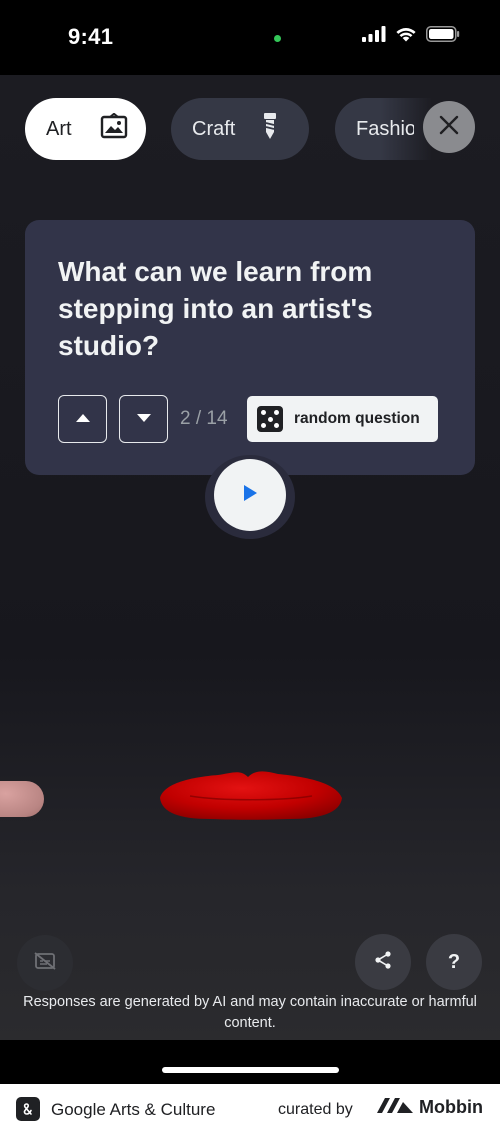 The image size is (500, 1135). Describe the element at coordinates (454, 962) in the screenshot. I see `help-button: ?` at that location.